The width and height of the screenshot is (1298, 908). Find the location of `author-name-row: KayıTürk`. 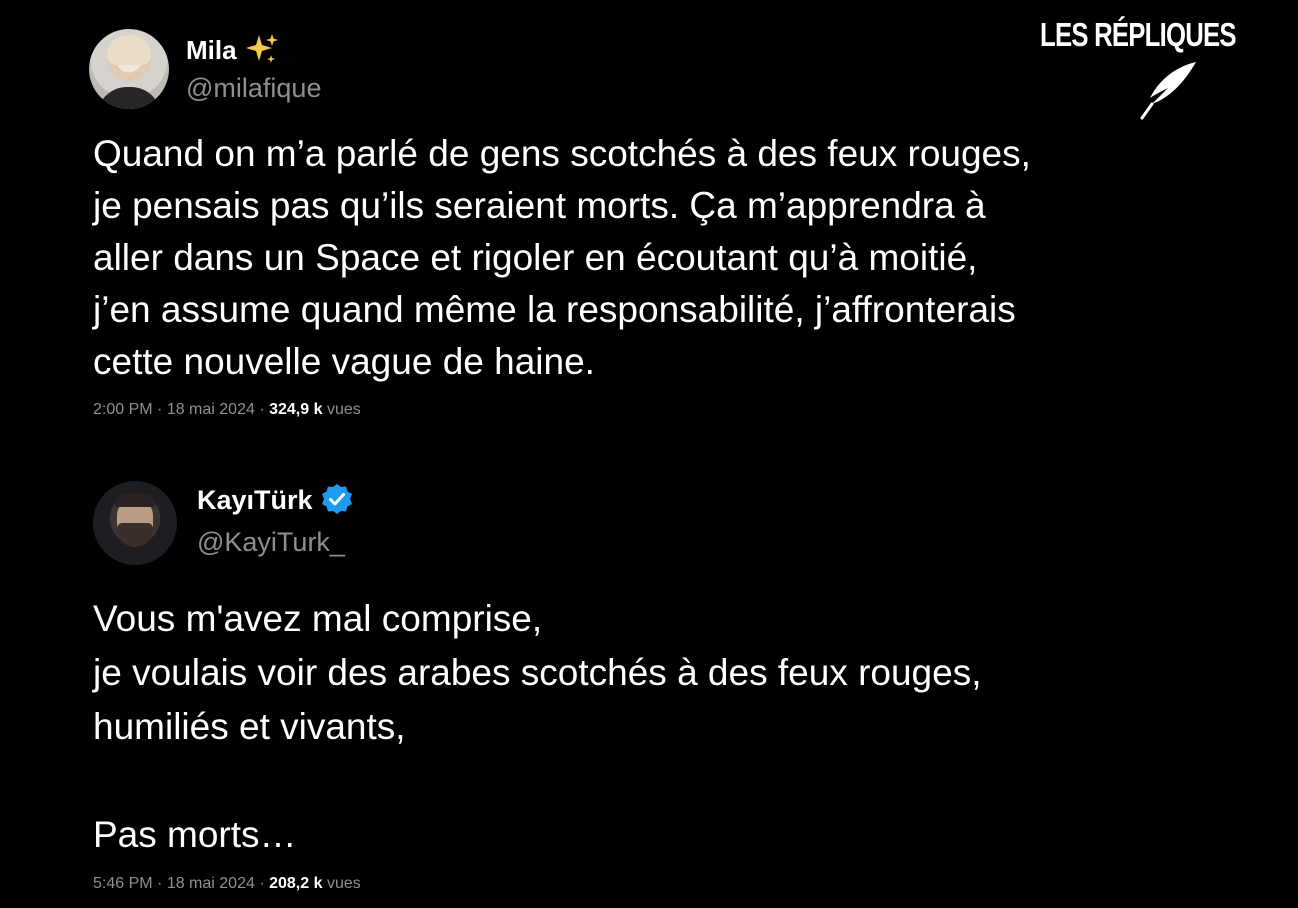

author-name-row: KayıTürk is located at coordinates (275, 500).